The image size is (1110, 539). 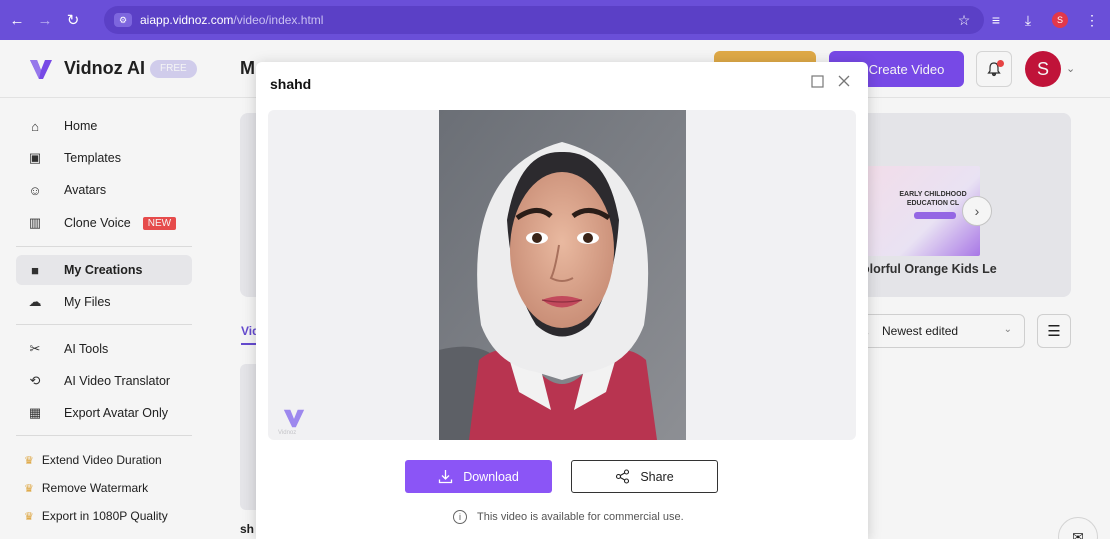 I want to click on maximize-button, so click(x=817, y=81).